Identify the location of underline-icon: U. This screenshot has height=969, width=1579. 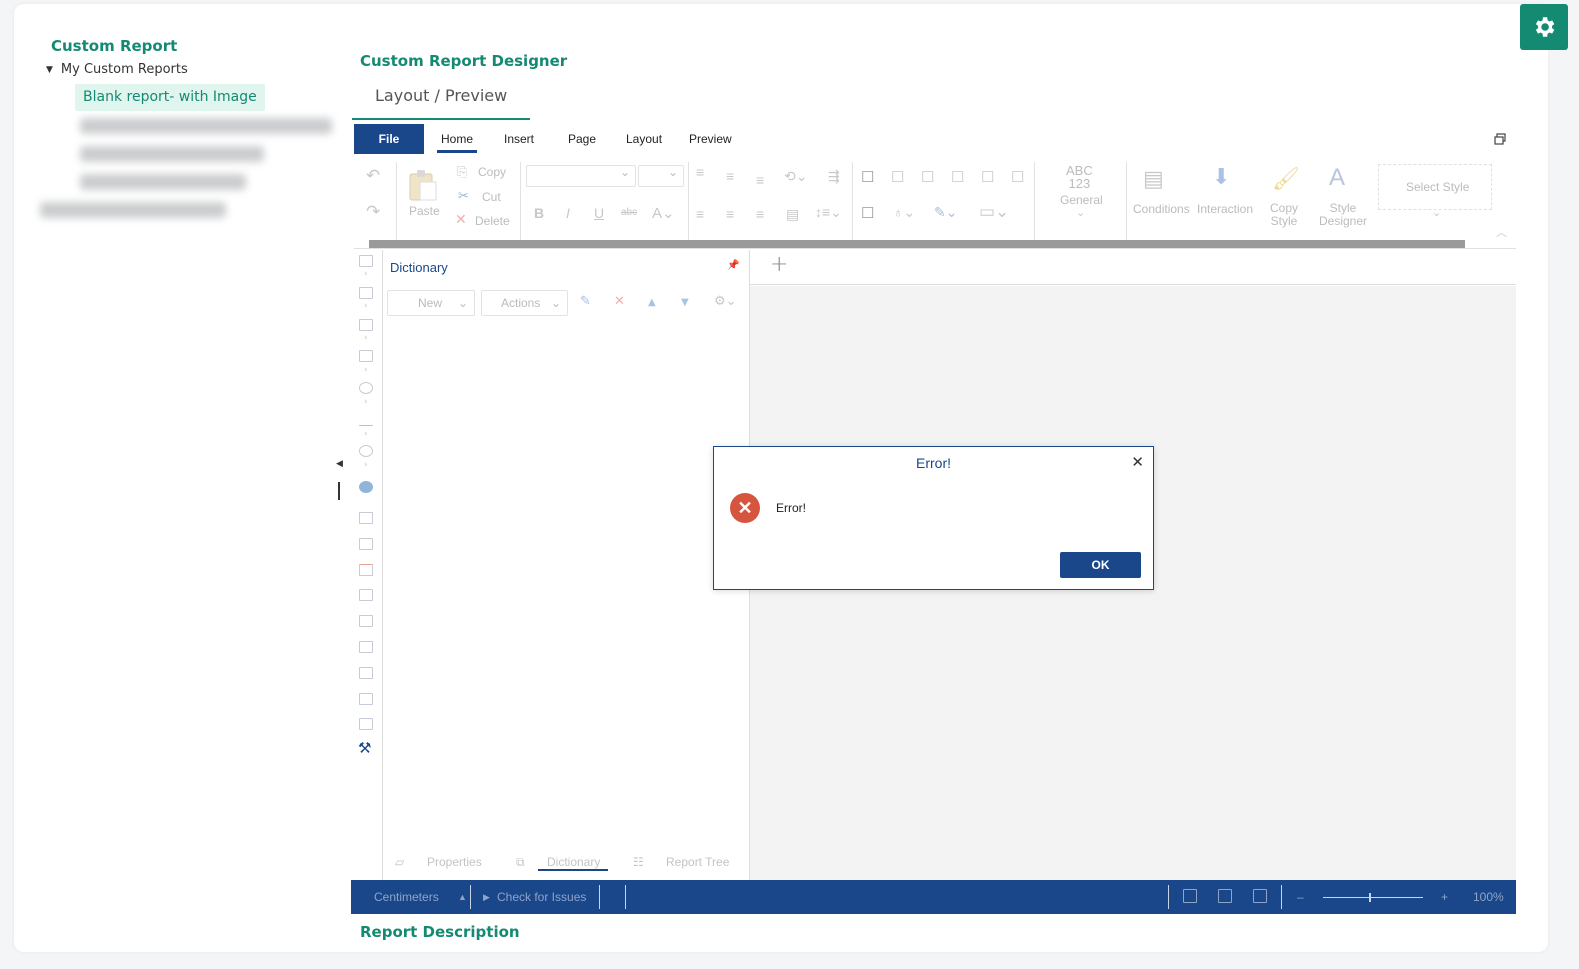
(599, 213).